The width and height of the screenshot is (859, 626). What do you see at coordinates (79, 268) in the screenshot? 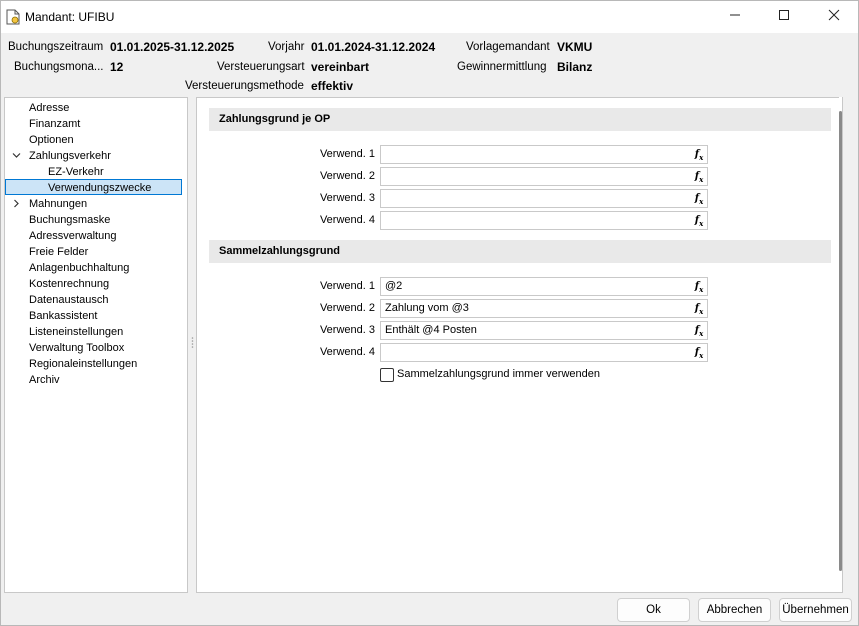
I see `tree-item-anlagenbuchhaltung: Anlagenbuchhaltung` at bounding box center [79, 268].